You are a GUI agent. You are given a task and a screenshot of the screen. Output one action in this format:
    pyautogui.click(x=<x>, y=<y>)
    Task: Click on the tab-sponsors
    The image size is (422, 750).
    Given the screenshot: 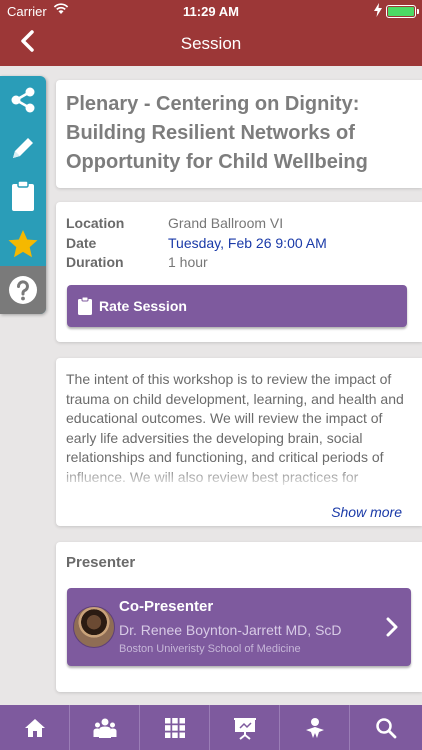 What is the action you would take?
    pyautogui.click(x=315, y=727)
    